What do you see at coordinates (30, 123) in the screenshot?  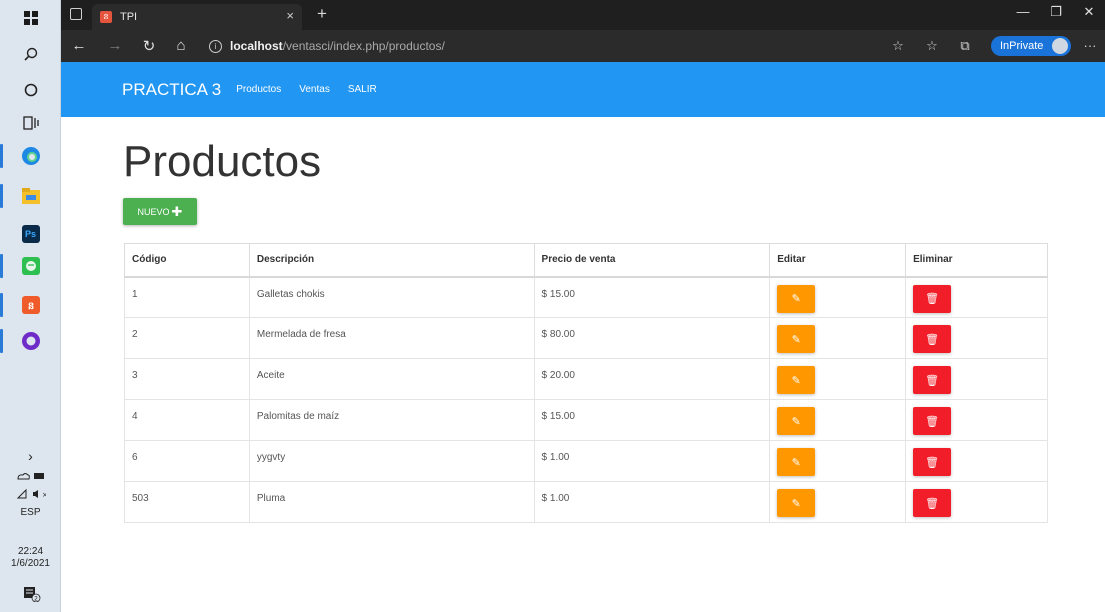 I see `task-view-icon` at bounding box center [30, 123].